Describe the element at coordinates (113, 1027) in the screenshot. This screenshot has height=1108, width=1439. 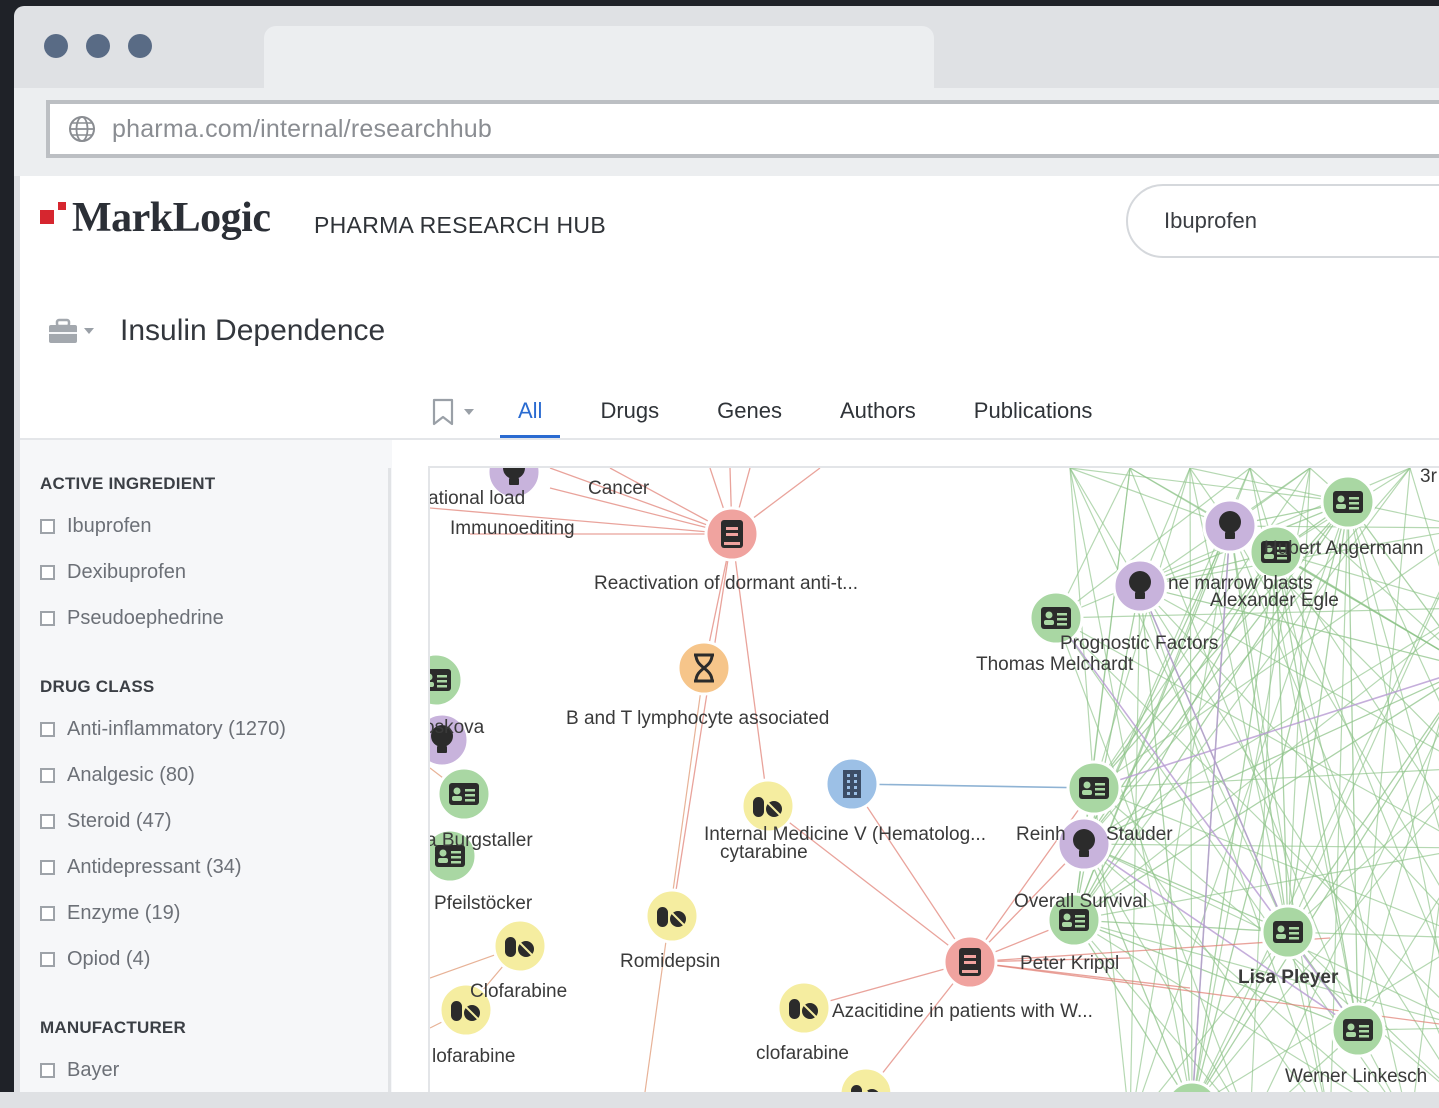
I see `facet-title-manufacturer: MANUFACTURER` at that location.